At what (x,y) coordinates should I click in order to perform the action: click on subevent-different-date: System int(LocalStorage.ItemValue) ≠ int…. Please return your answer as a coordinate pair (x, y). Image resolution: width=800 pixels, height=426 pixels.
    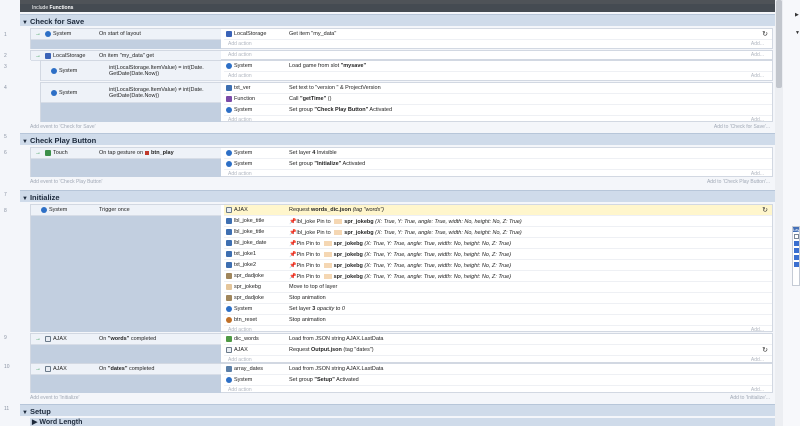
    Looking at the image, I should click on (406, 102).